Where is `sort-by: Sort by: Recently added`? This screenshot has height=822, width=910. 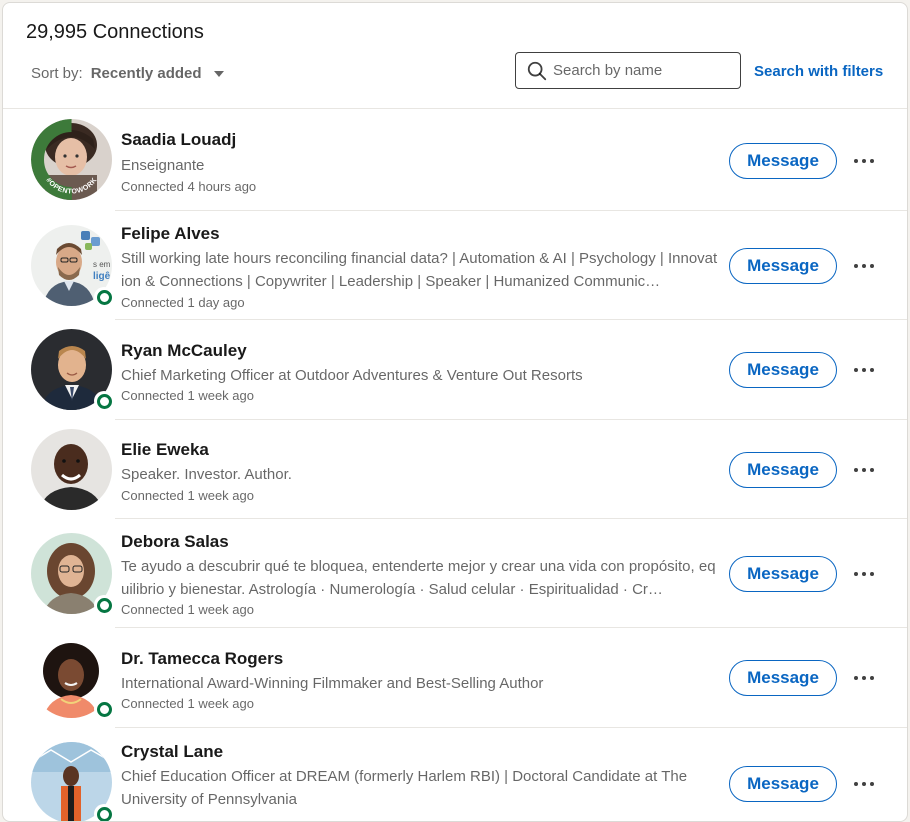 sort-by: Sort by: Recently added is located at coordinates (127, 73).